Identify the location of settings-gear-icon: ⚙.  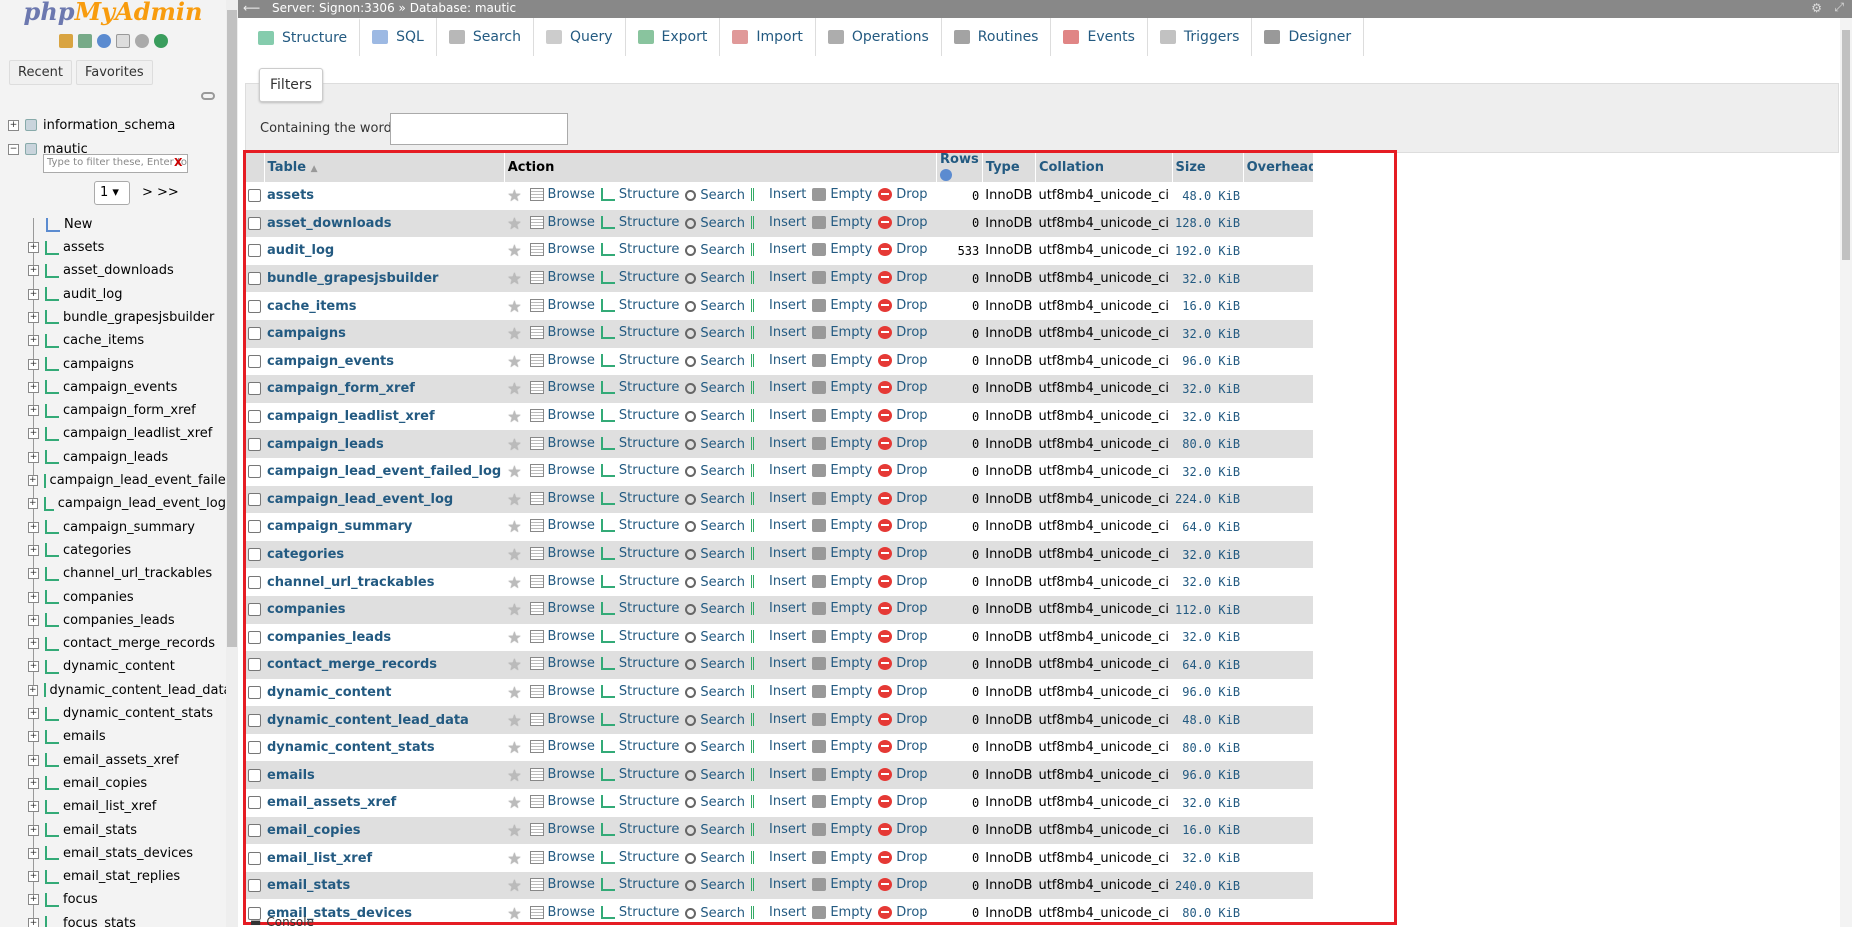
(1816, 8).